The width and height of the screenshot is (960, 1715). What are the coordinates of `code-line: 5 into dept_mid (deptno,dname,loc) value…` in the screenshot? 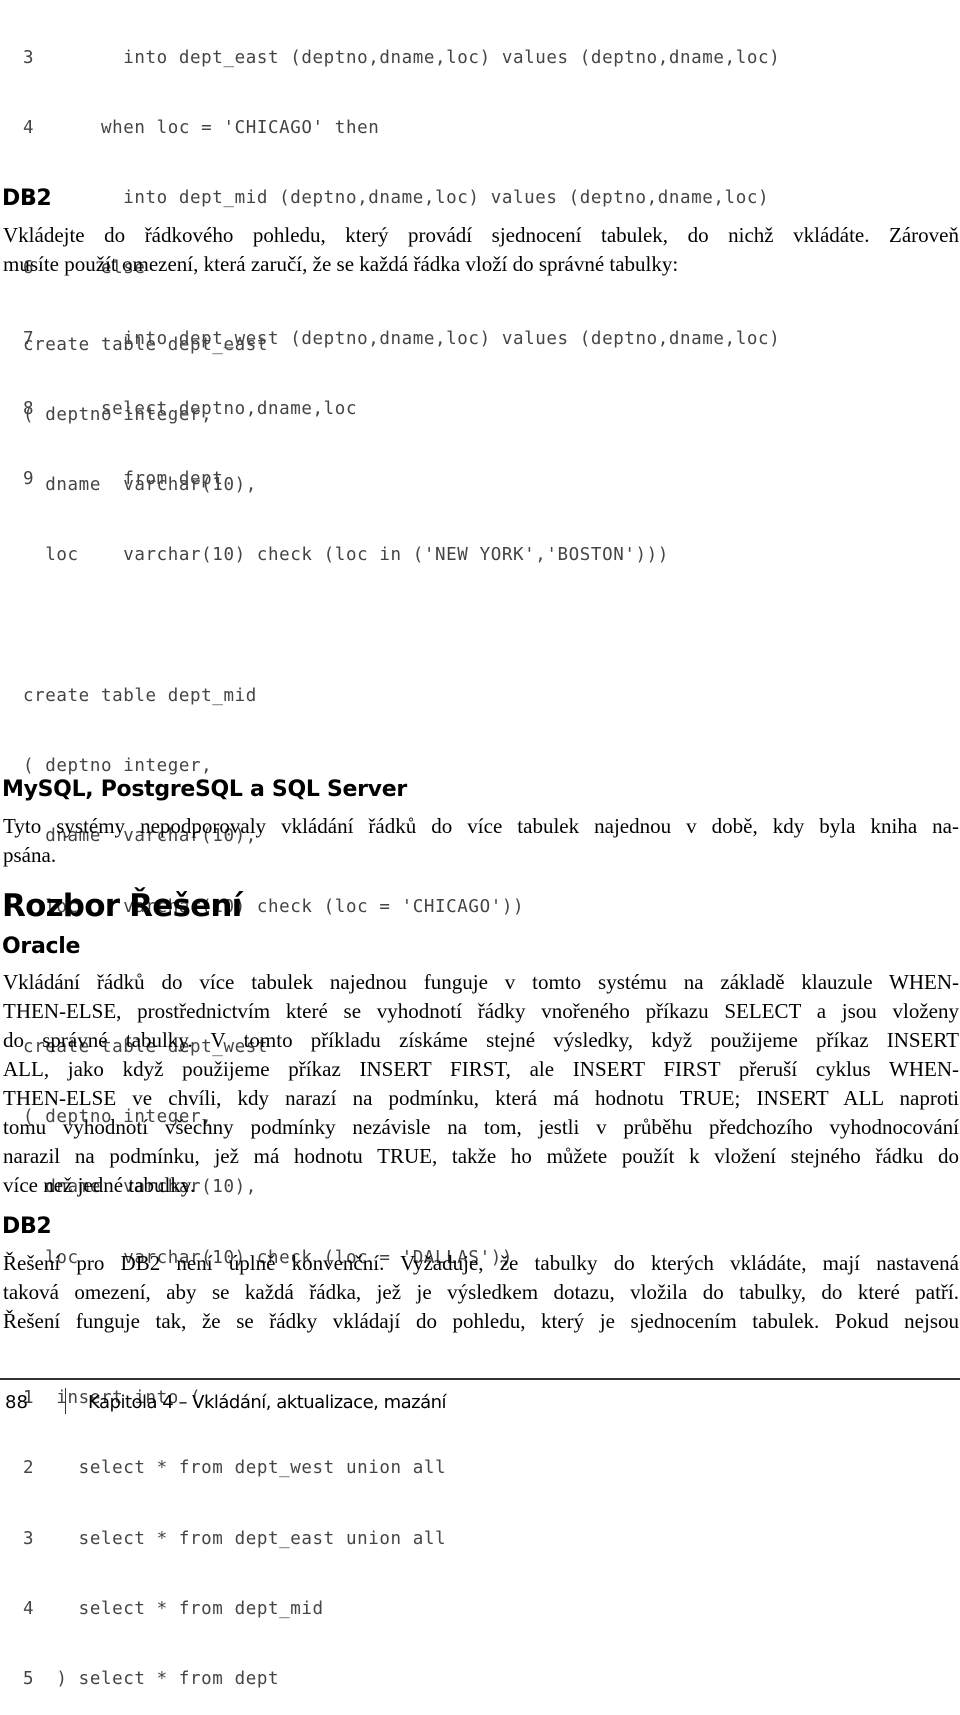 It's located at (396, 198).